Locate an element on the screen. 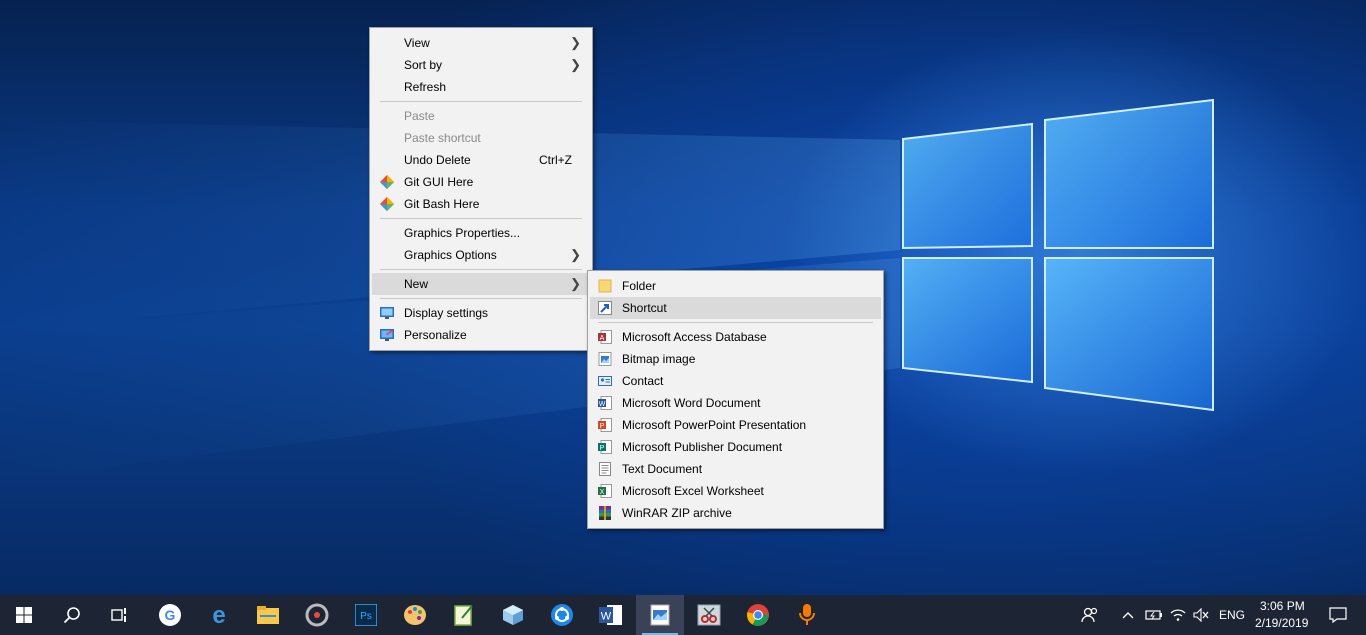  edge-button: e is located at coordinates (219, 615).